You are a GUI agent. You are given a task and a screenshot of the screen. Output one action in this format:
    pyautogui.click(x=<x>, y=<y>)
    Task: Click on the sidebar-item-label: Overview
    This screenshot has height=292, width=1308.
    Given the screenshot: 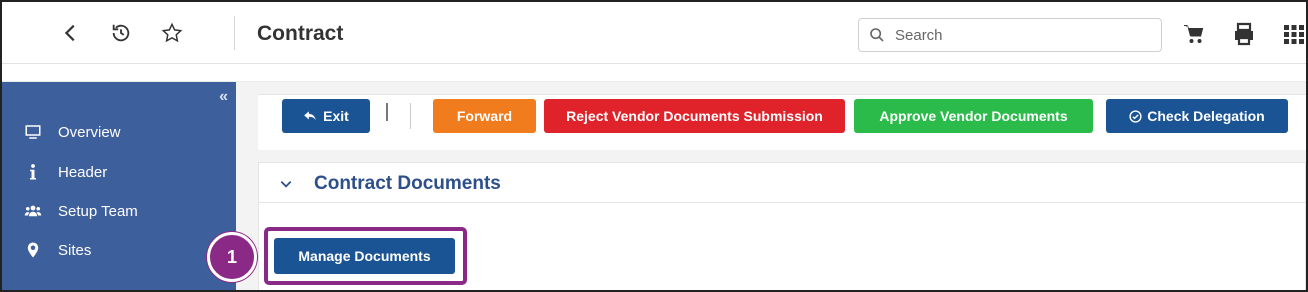 What is the action you would take?
    pyautogui.click(x=89, y=132)
    